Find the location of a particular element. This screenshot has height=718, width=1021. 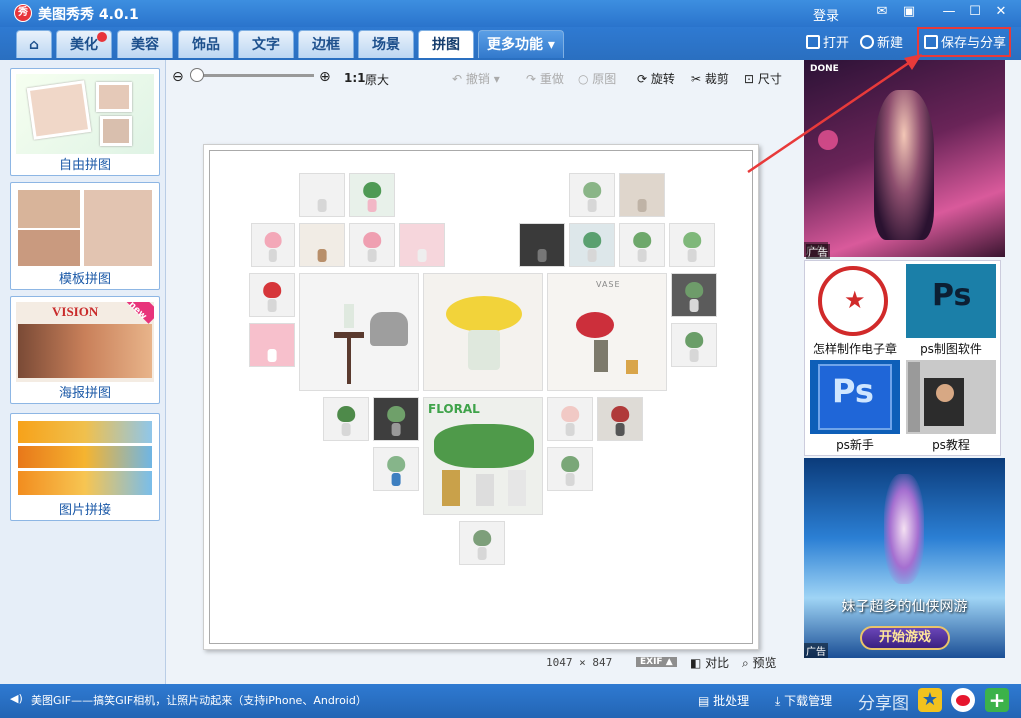

ad-item-label: ps新手 is located at coordinates (855, 445).